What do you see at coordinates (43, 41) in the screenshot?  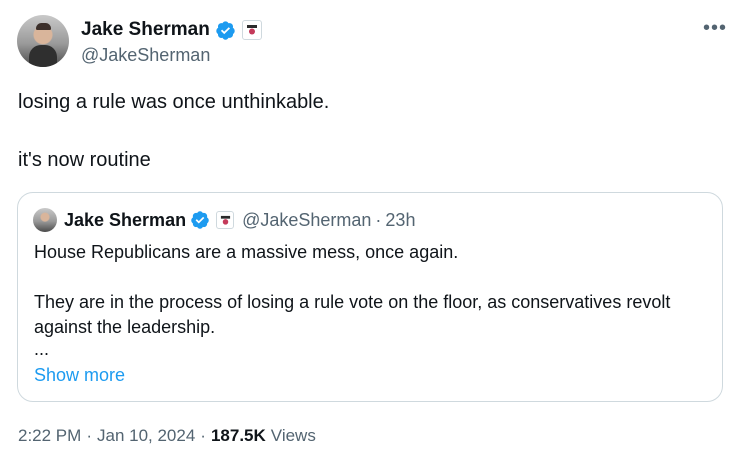 I see `author-avatar` at bounding box center [43, 41].